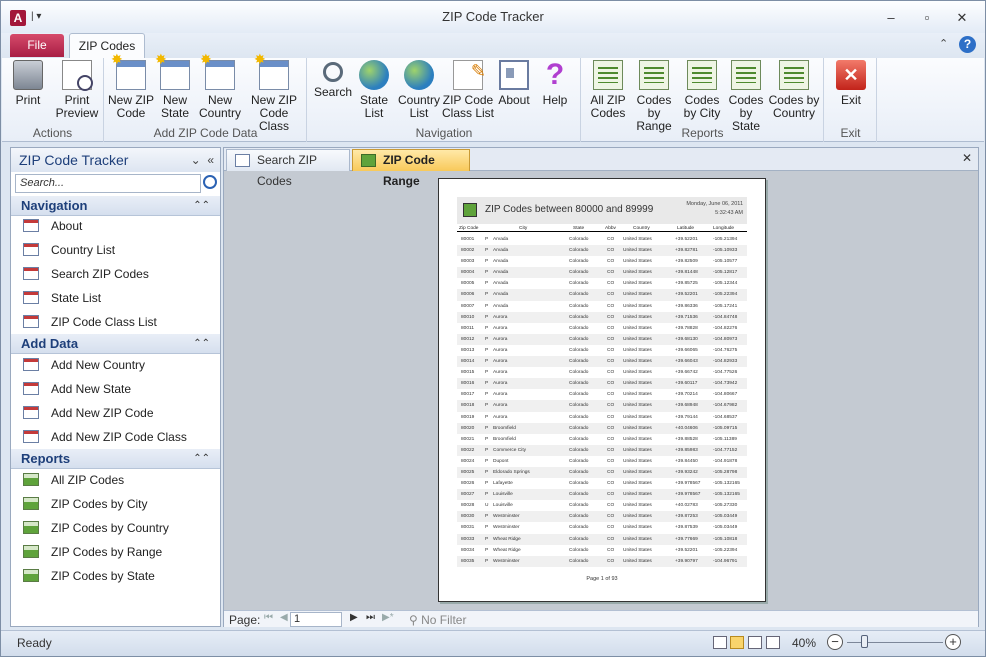  I want to click on new-zip-code-class-button: New ZIP Code Class, so click(274, 93).